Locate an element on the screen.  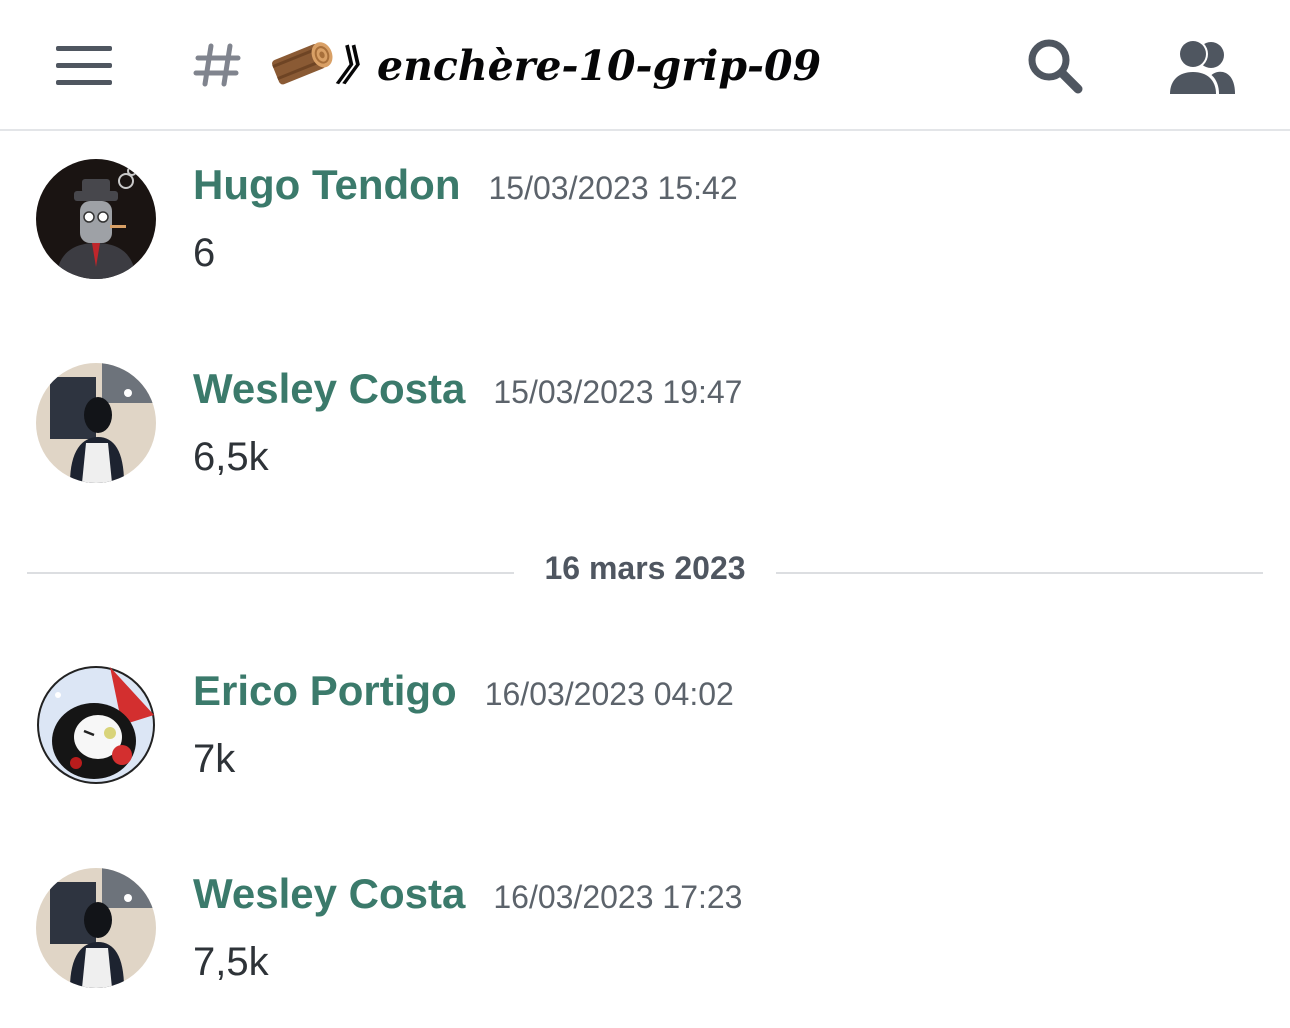
channel-header: 》enchère-10-grip-09 is located at coordinates (645, 65).